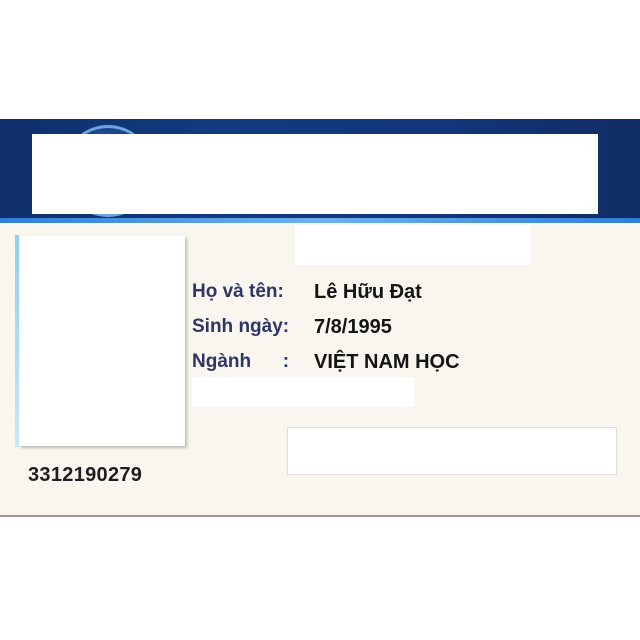 The height and width of the screenshot is (640, 640). What do you see at coordinates (238, 291) in the screenshot?
I see `name-label: Họ và tên:` at bounding box center [238, 291].